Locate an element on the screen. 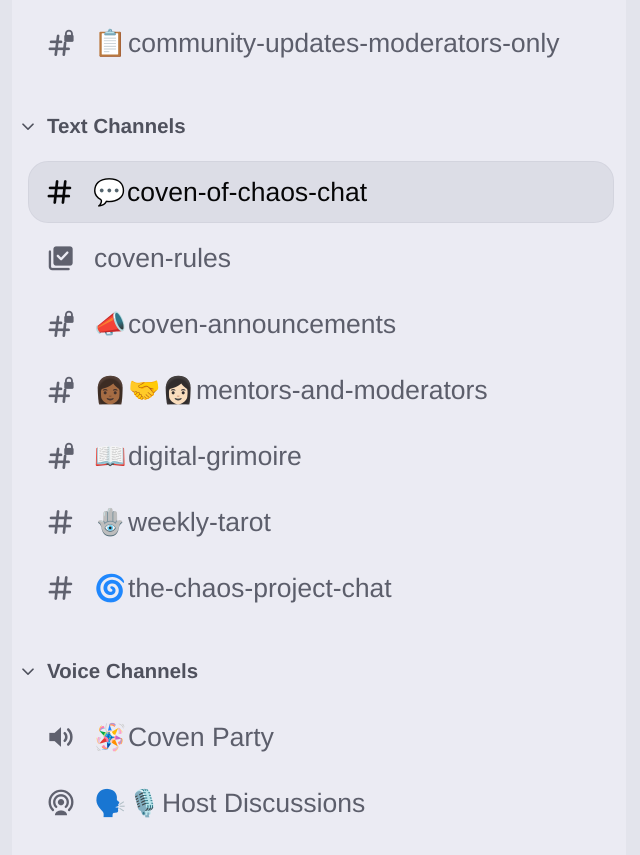  channel-item: 🌀the-chaos-project-chat is located at coordinates (222, 588).